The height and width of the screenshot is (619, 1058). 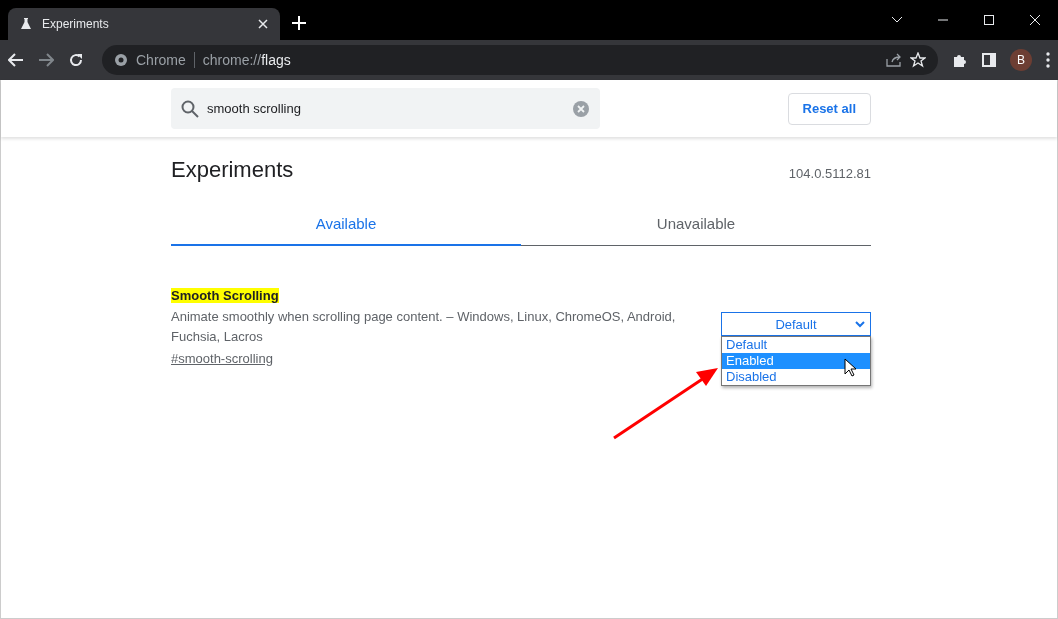 What do you see at coordinates (46, 60) in the screenshot?
I see `forward-icon` at bounding box center [46, 60].